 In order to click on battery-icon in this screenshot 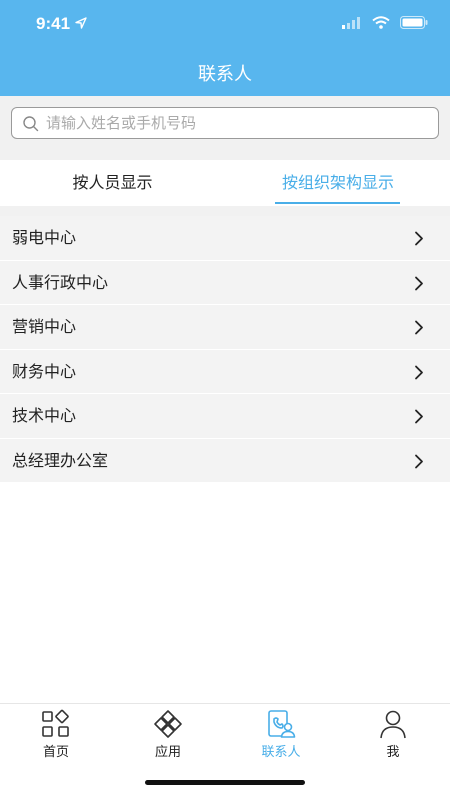, I will do `click(414, 22)`.